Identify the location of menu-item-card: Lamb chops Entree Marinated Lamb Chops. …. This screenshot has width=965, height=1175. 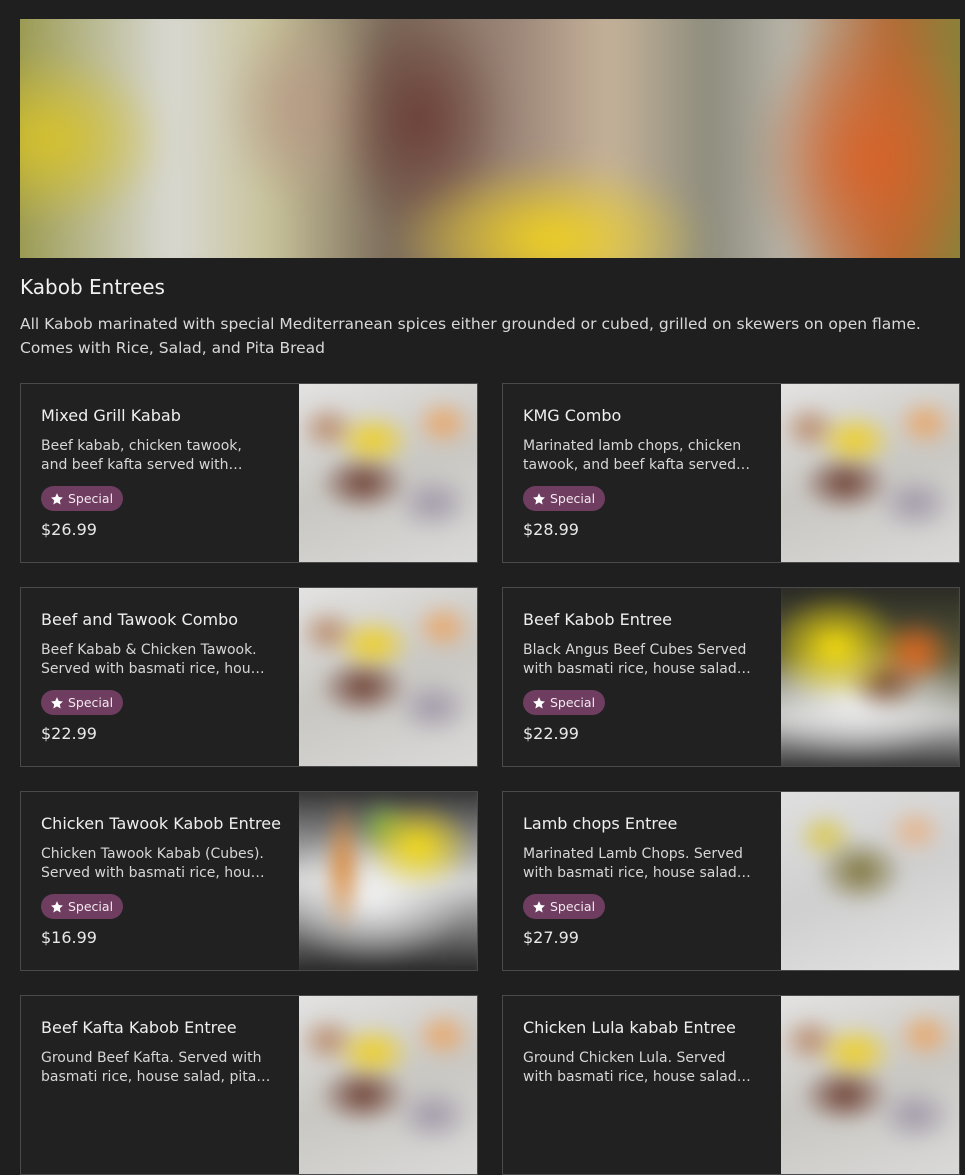
(731, 881).